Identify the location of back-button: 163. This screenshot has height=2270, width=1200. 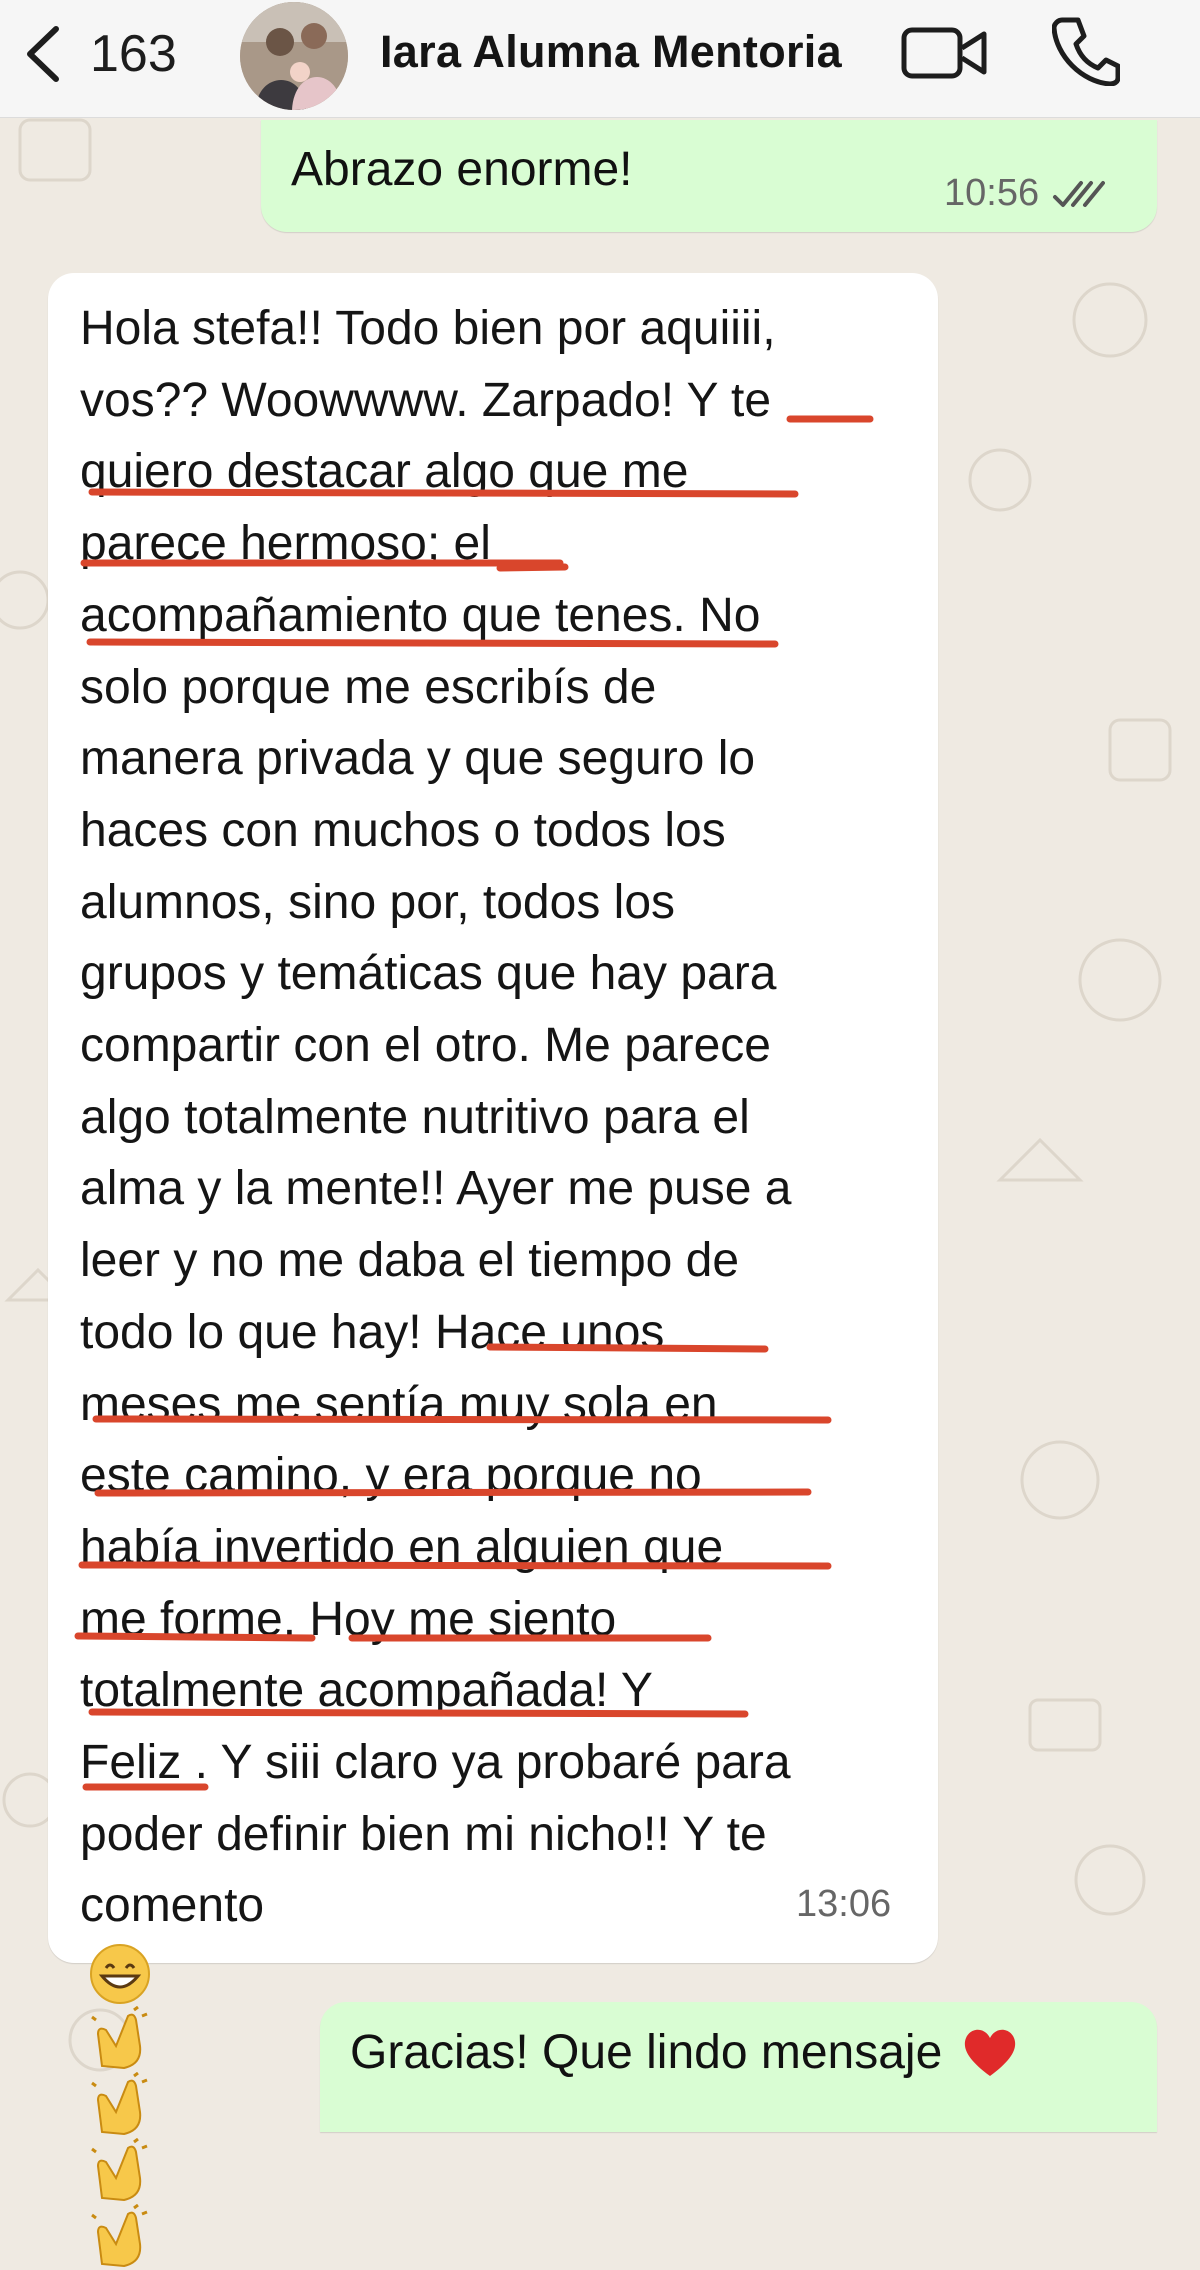
(108, 54).